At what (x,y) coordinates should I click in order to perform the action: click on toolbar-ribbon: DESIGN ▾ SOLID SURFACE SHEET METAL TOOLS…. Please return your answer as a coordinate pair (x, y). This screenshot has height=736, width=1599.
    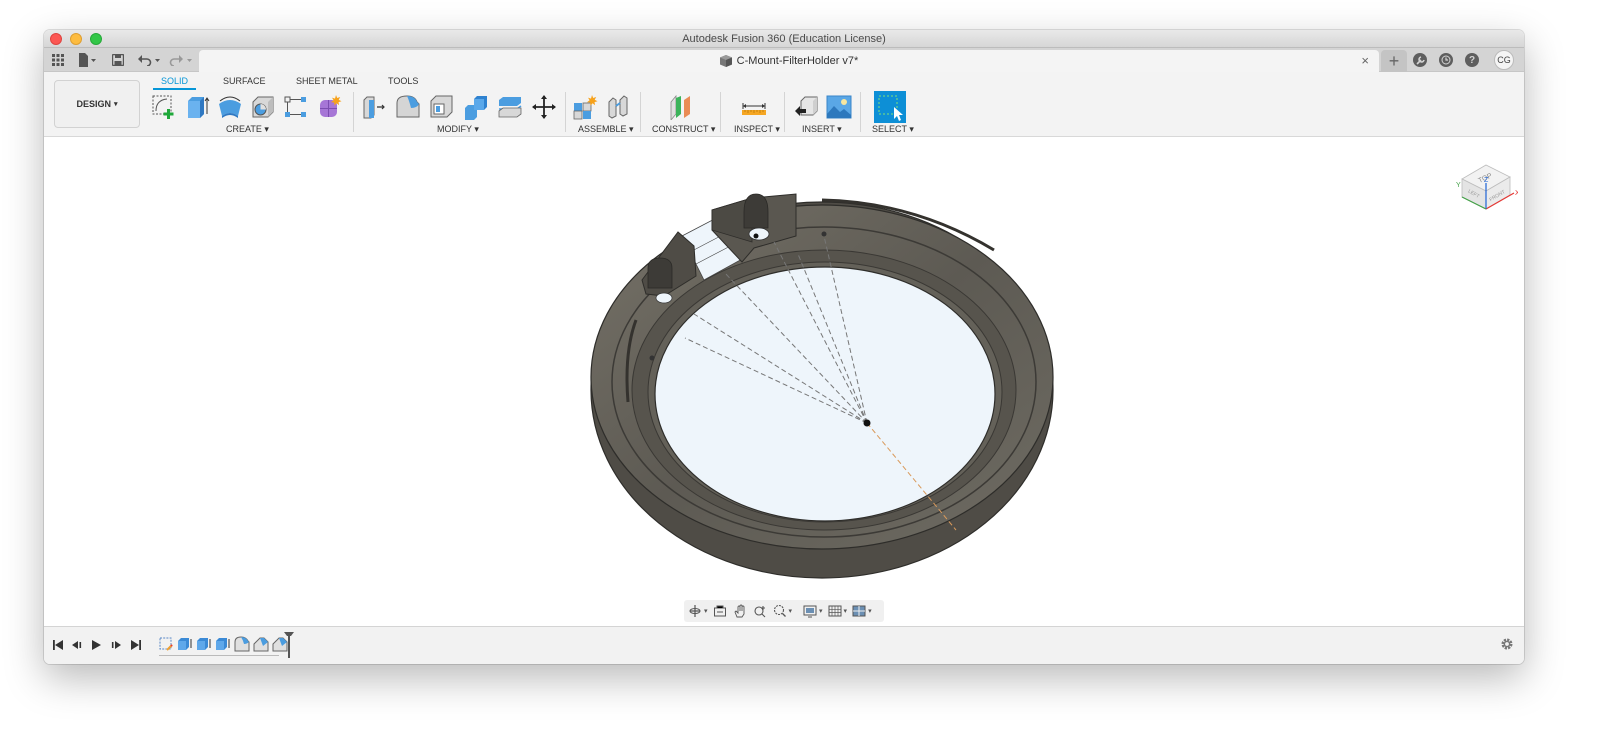
    Looking at the image, I should click on (784, 104).